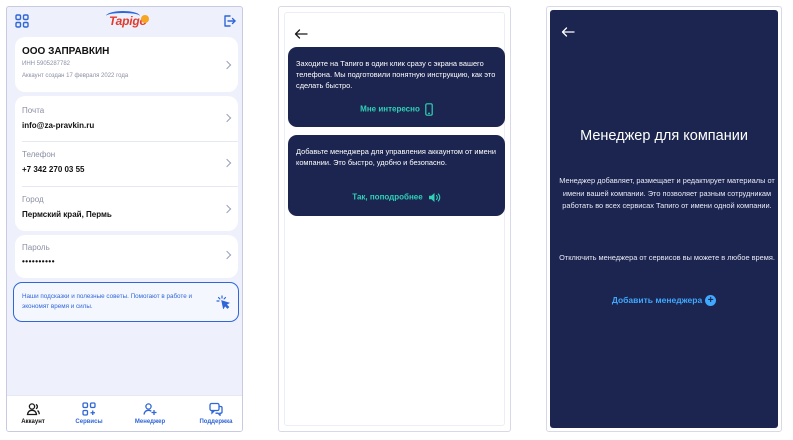  What do you see at coordinates (46, 64) in the screenshot?
I see `company-inn: ИНН 5905287782` at bounding box center [46, 64].